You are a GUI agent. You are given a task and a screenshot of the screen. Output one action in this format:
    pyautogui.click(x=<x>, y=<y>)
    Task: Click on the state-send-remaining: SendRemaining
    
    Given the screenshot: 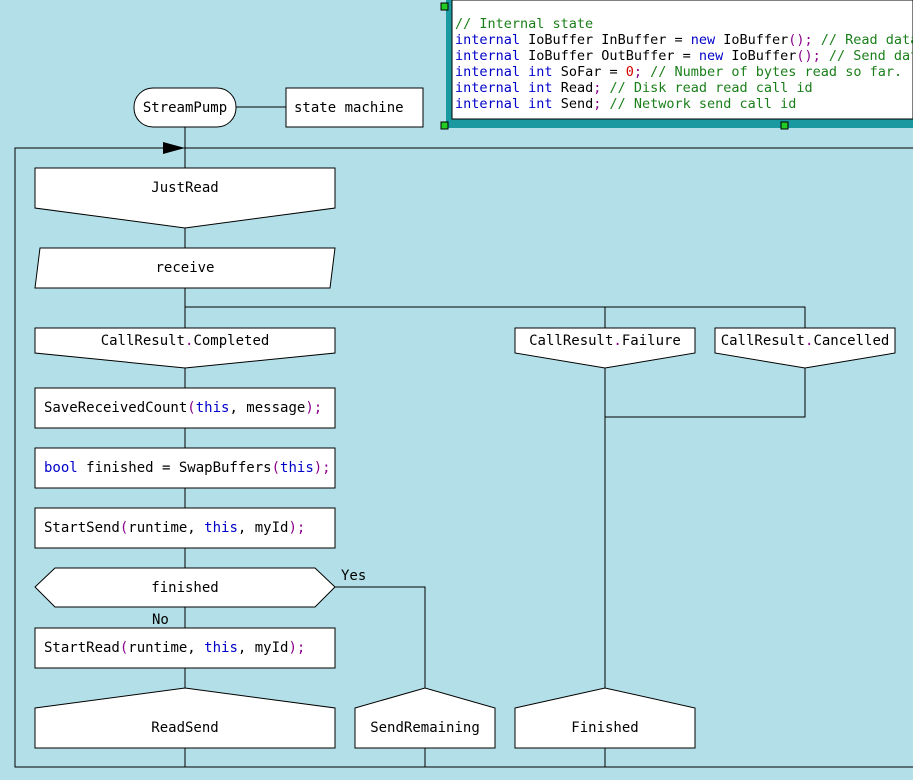 What is the action you would take?
    pyautogui.click(x=425, y=718)
    